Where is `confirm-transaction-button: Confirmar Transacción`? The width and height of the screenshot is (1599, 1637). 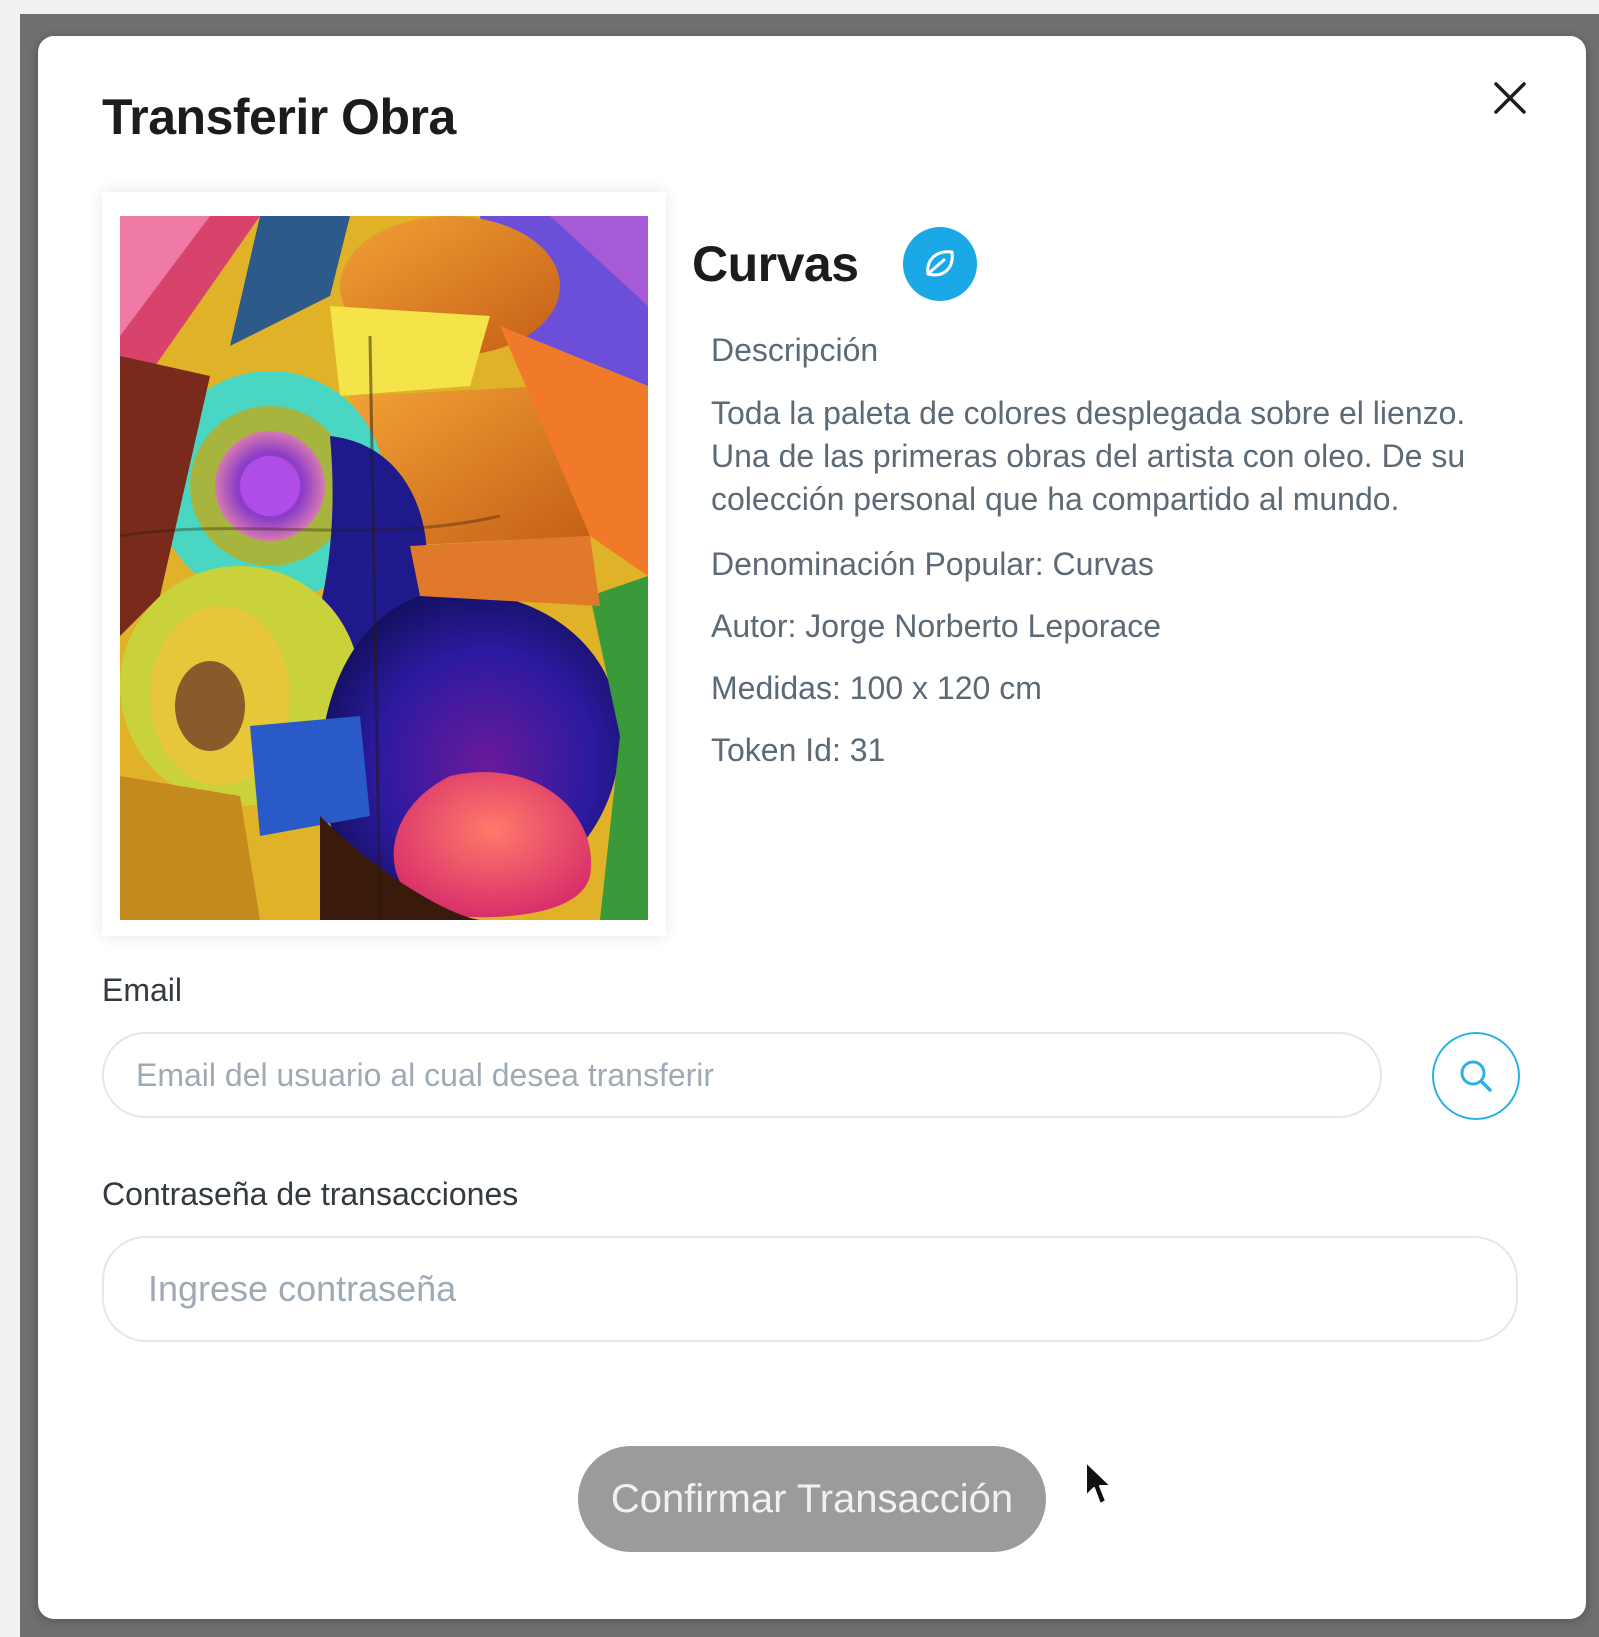 confirm-transaction-button: Confirmar Transacción is located at coordinates (812, 1499).